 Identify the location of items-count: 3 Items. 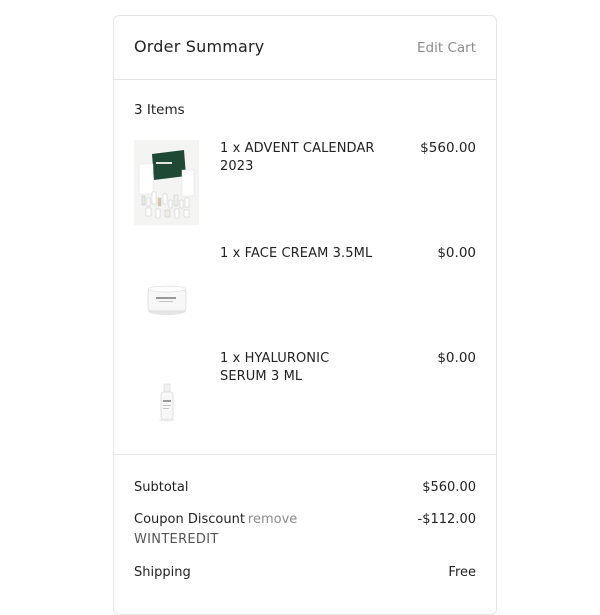
(159, 110).